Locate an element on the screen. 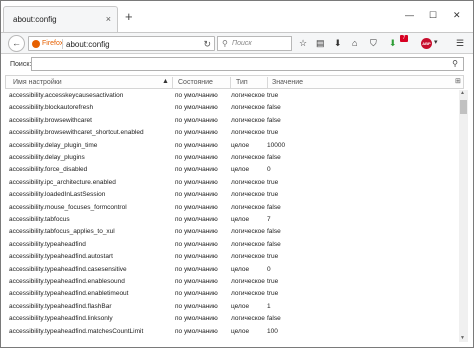  back-button: ← is located at coordinates (16, 43).